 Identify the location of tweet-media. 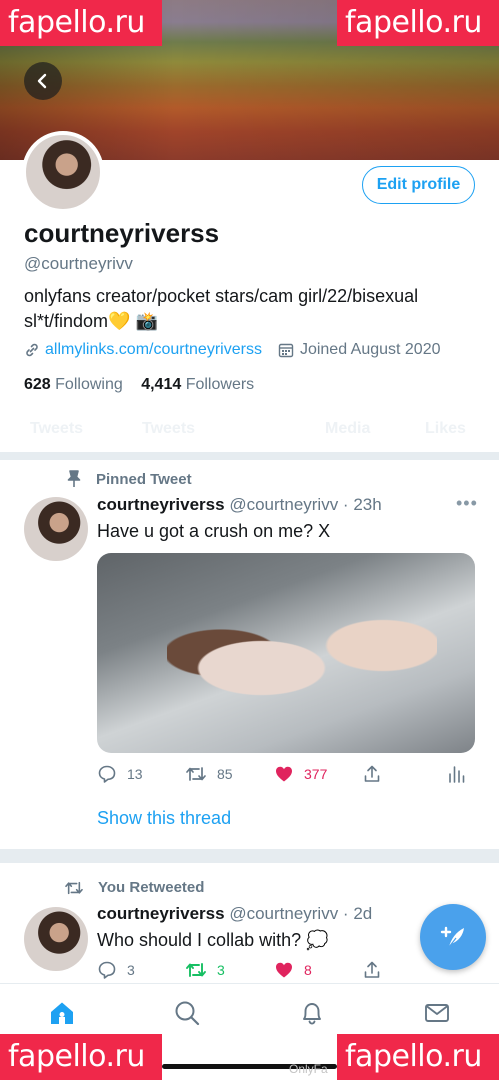
(286, 653).